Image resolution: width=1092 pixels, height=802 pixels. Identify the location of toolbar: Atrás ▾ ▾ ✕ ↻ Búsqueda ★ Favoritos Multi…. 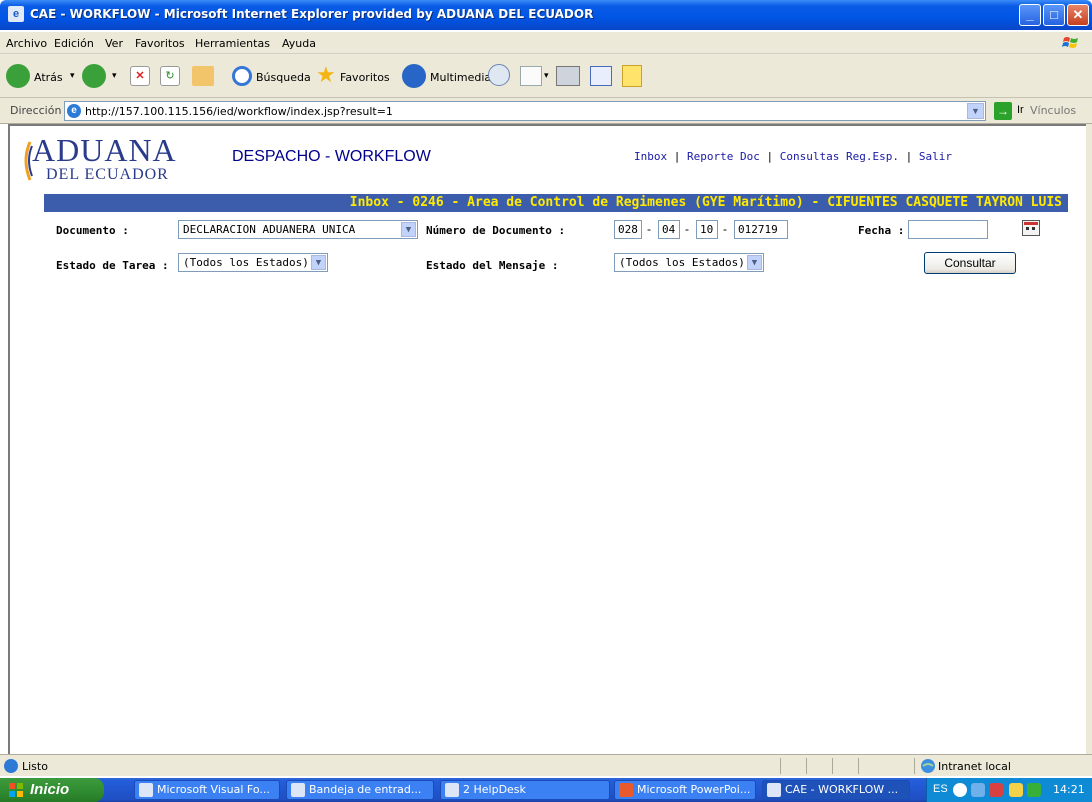
(546, 76).